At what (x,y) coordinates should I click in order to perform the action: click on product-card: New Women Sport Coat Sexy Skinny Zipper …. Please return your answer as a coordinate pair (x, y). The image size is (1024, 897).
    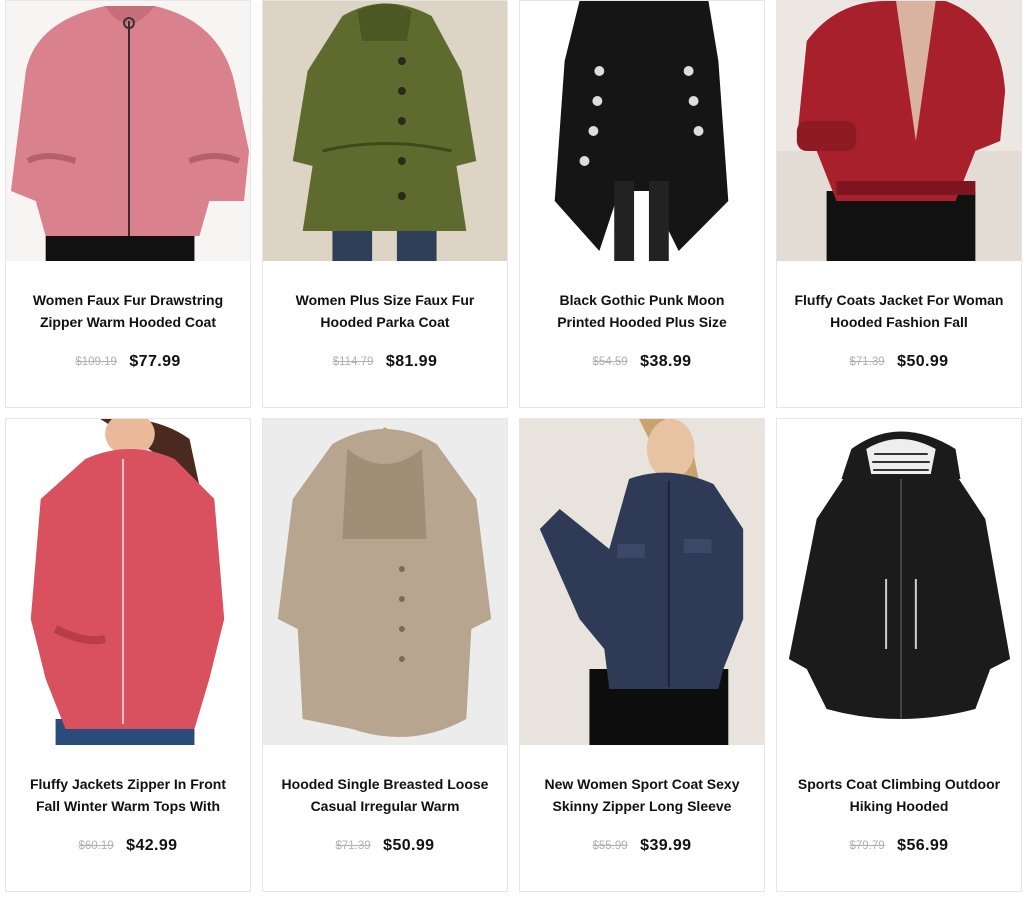
    Looking at the image, I should click on (642, 655).